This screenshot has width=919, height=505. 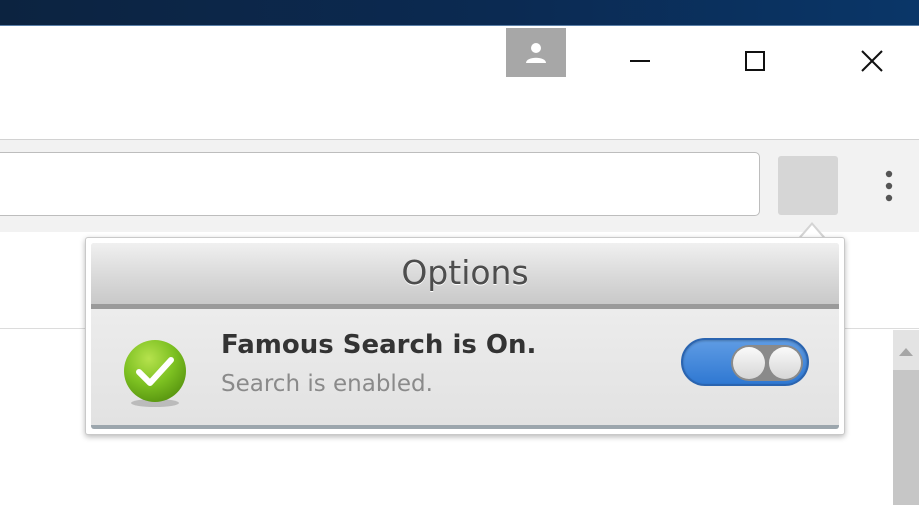 What do you see at coordinates (767, 363) in the screenshot?
I see `toggle-knob` at bounding box center [767, 363].